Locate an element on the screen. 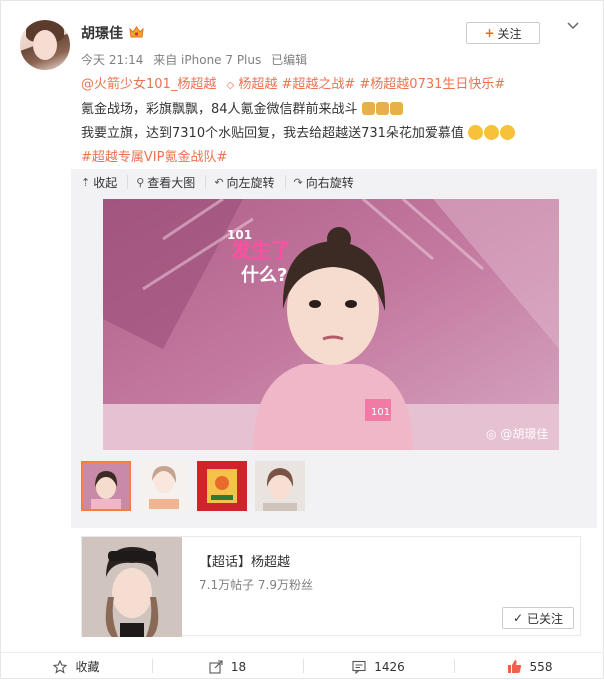 Image resolution: width=604 pixels, height=680 pixels. check-icon: ✓ is located at coordinates (518, 618).